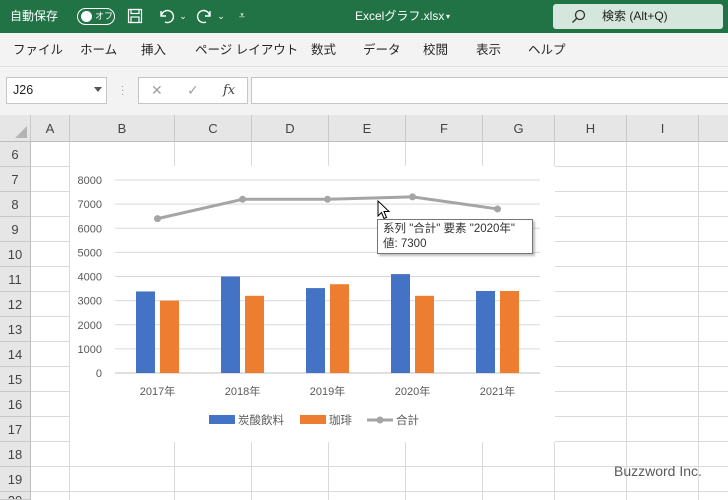 The width and height of the screenshot is (728, 500). Describe the element at coordinates (56, 90) in the screenshot. I see `name-box: J26` at that location.